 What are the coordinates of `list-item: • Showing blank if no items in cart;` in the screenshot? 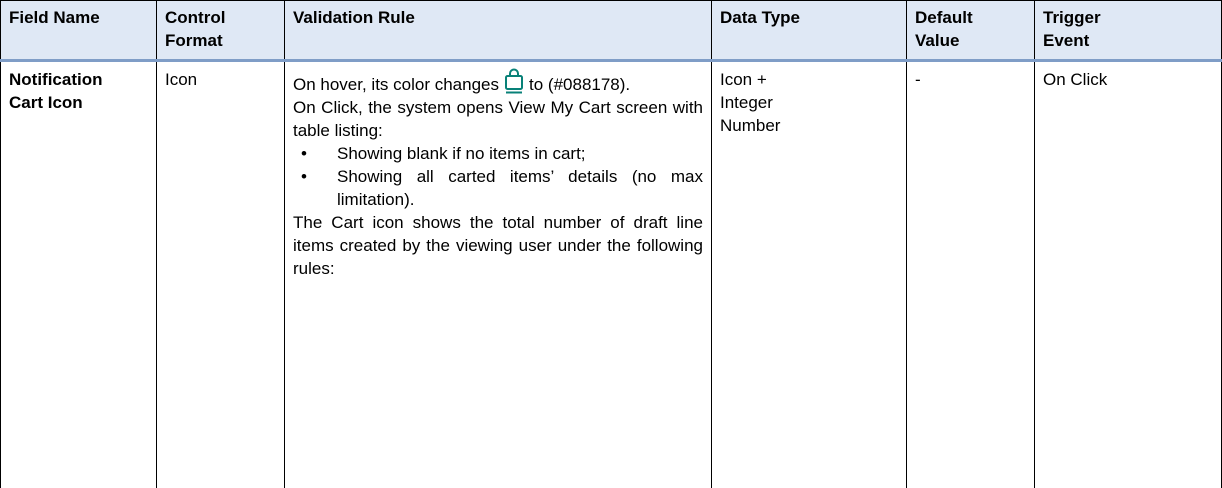 It's located at (498, 153).